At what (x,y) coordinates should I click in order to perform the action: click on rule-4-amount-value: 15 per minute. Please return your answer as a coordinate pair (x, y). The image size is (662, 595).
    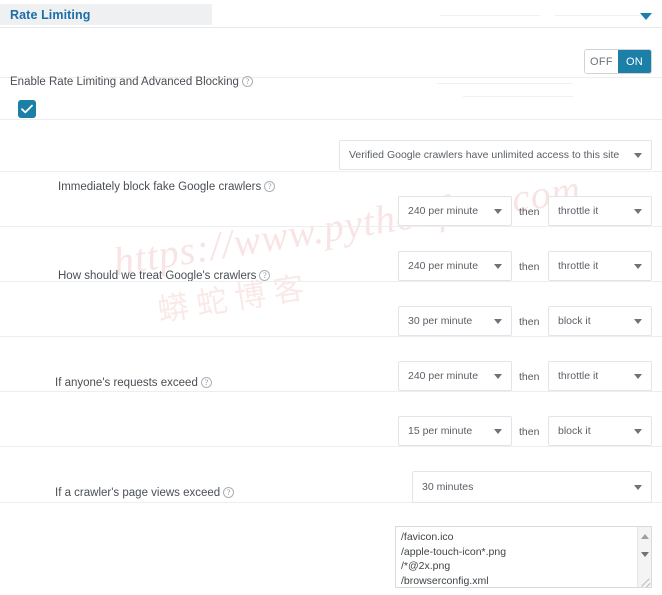
    Looking at the image, I should click on (440, 431).